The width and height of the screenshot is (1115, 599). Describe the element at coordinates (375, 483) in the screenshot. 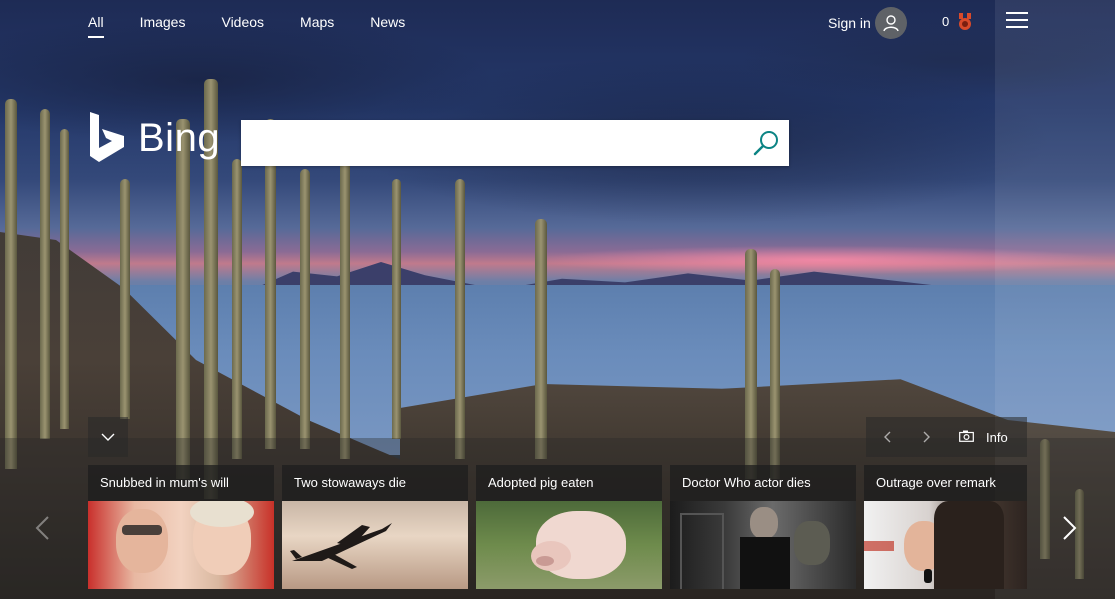

I see `news-card-caption: Two stowaways die` at that location.